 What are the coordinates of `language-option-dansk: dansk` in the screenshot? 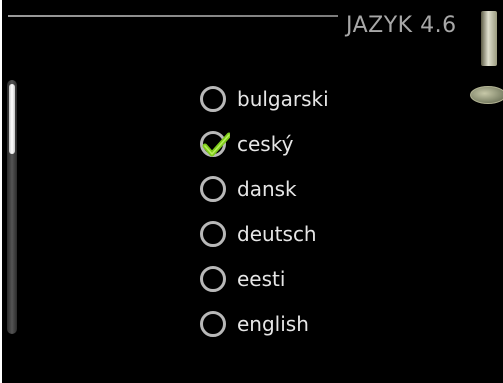 It's located at (290, 189).